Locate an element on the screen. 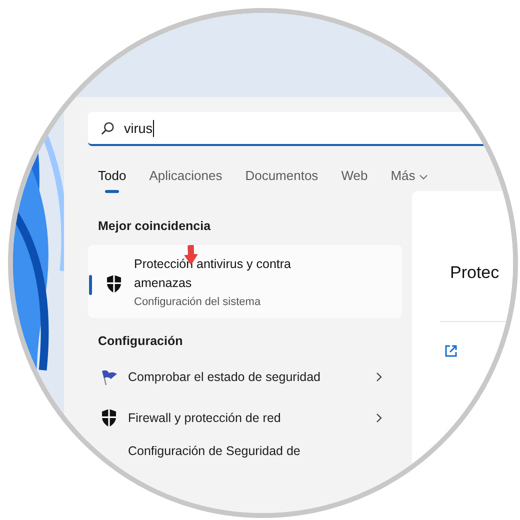 This screenshot has width=520, height=520. filter-tab: Web is located at coordinates (354, 181).